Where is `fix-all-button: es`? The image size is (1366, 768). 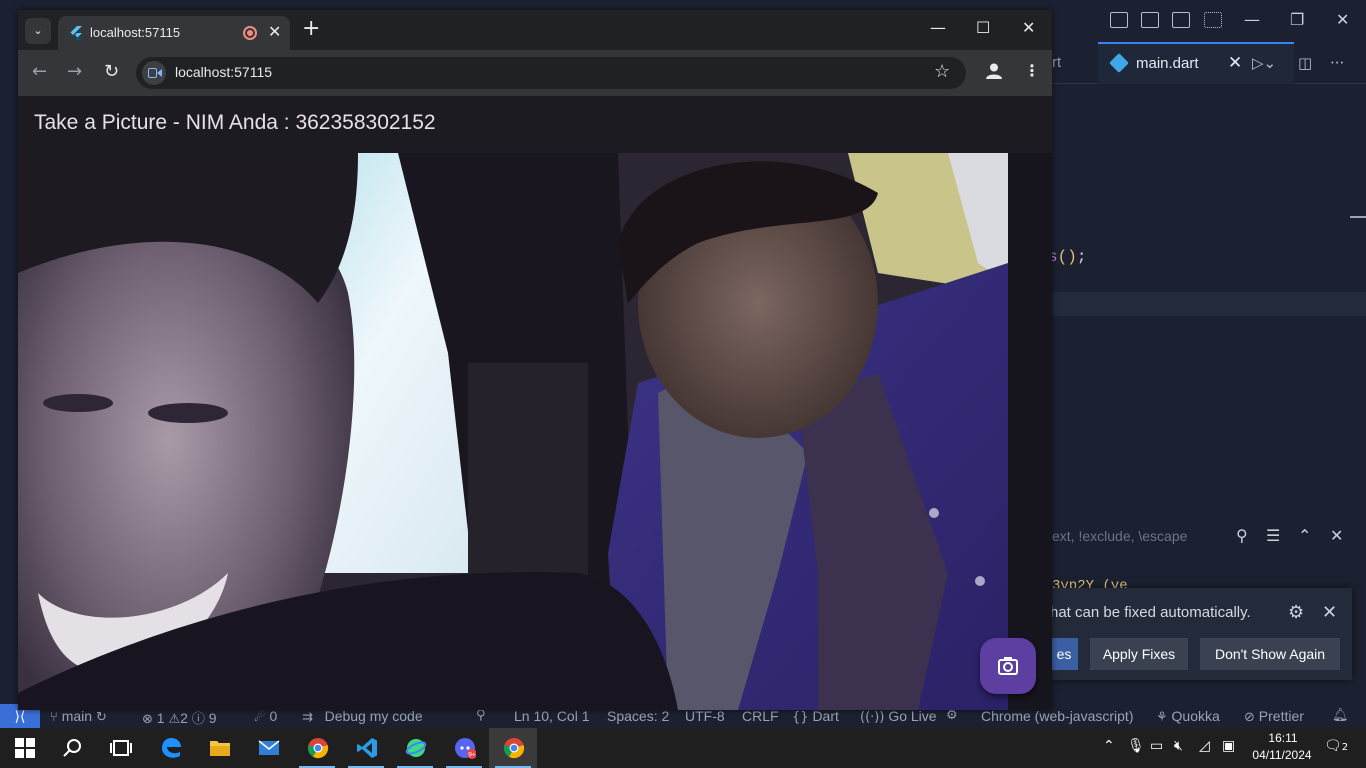
fix-all-button: es is located at coordinates (1064, 654).